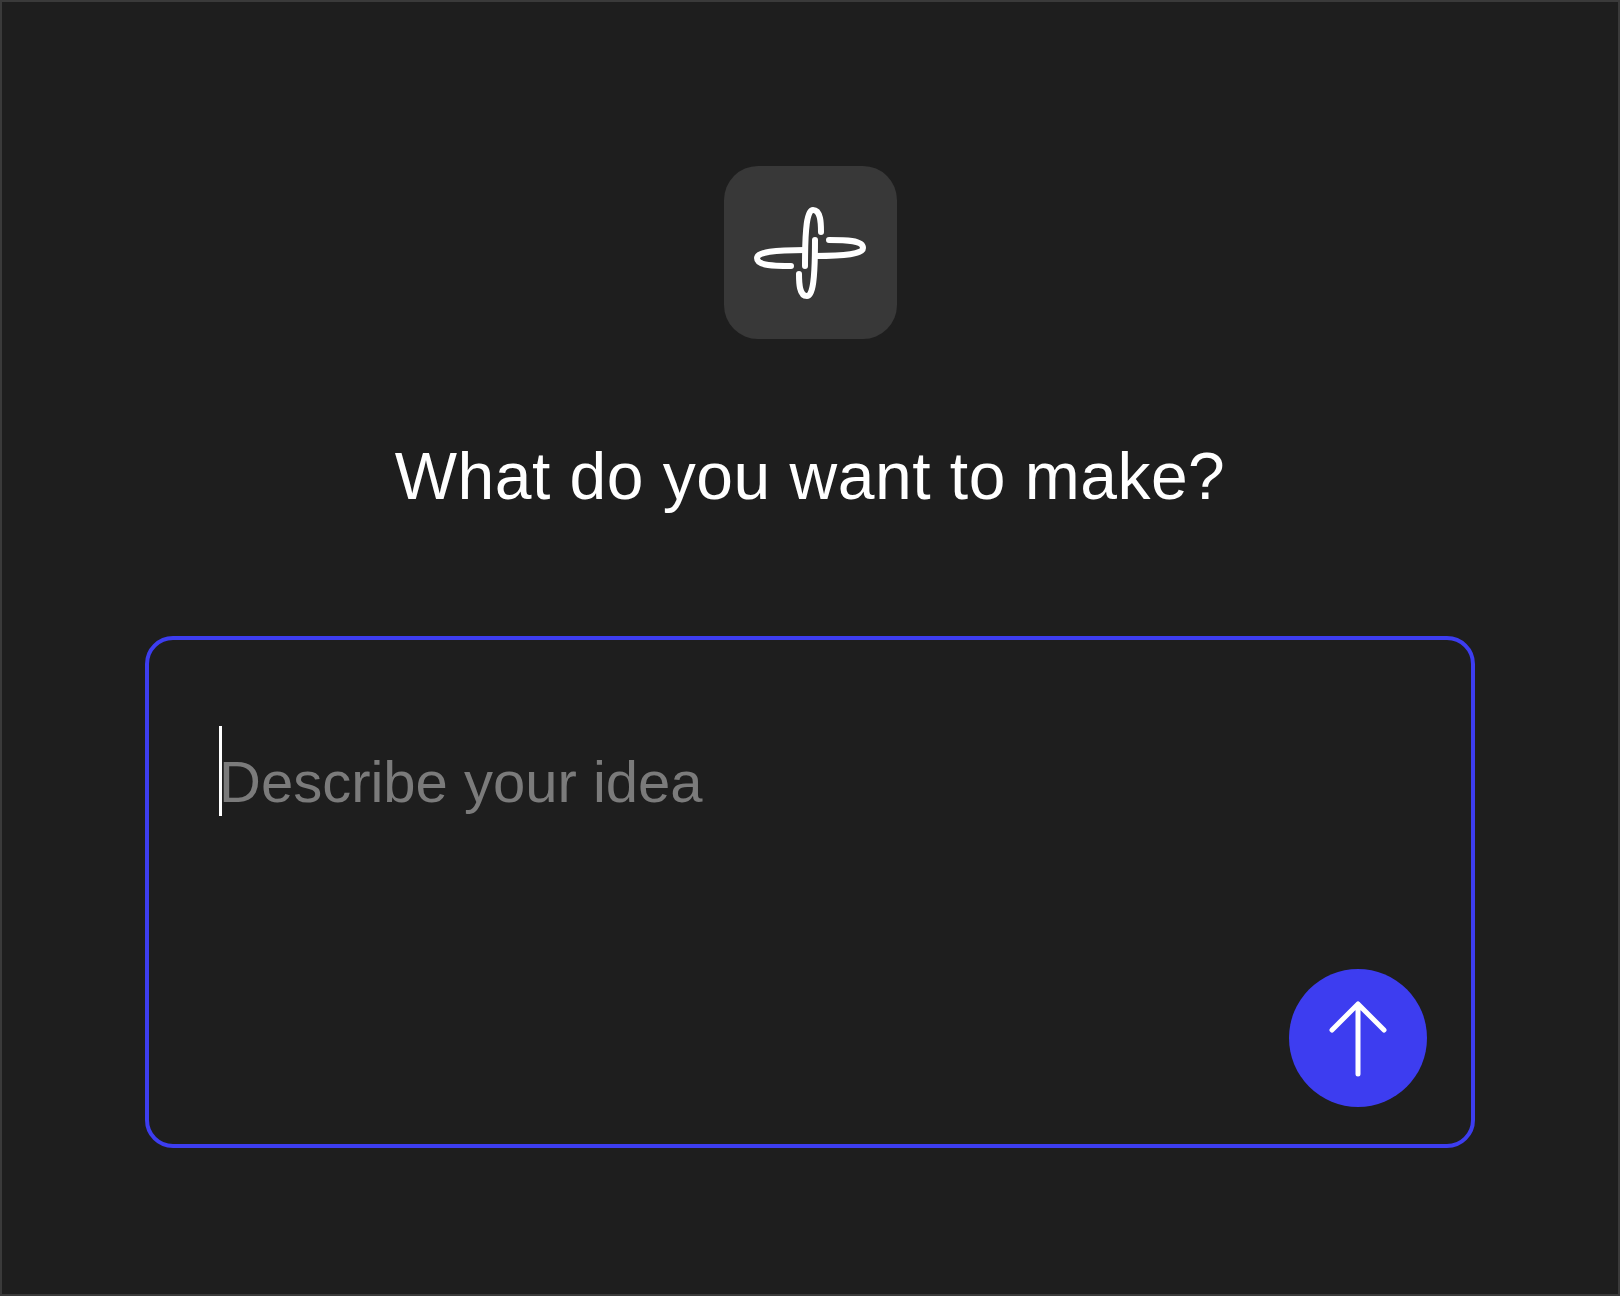  Describe the element at coordinates (810, 252) in the screenshot. I see `logo-icon` at that location.